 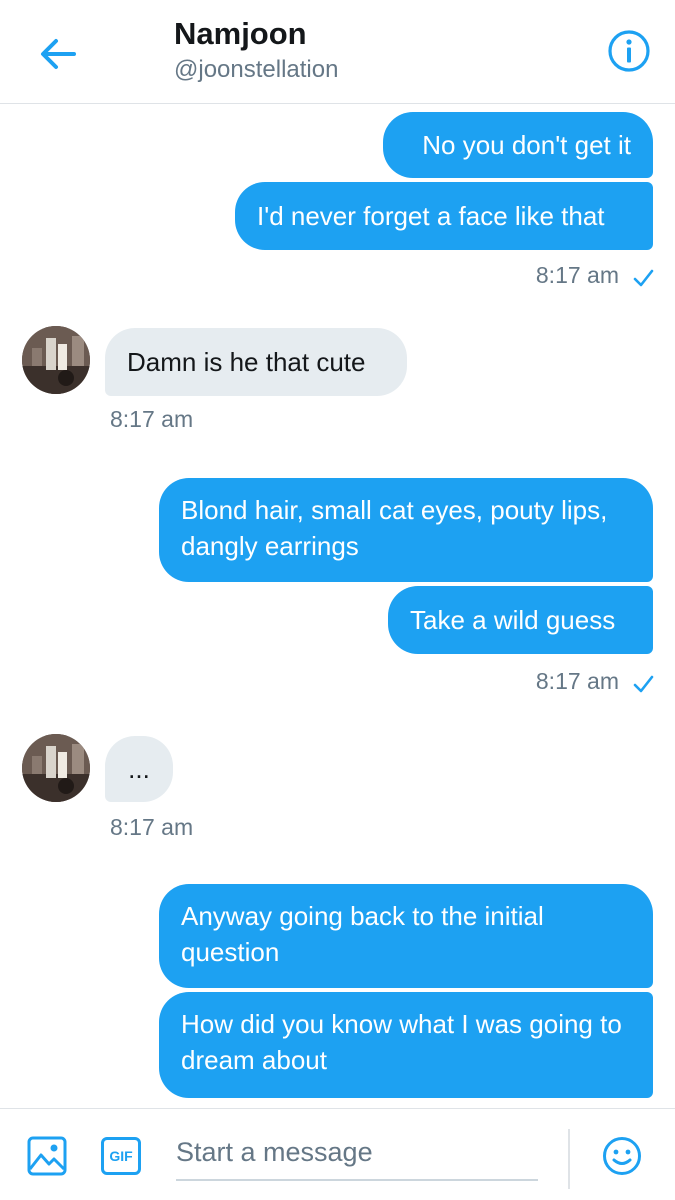 I want to click on gif-button: GIF, so click(x=121, y=1156).